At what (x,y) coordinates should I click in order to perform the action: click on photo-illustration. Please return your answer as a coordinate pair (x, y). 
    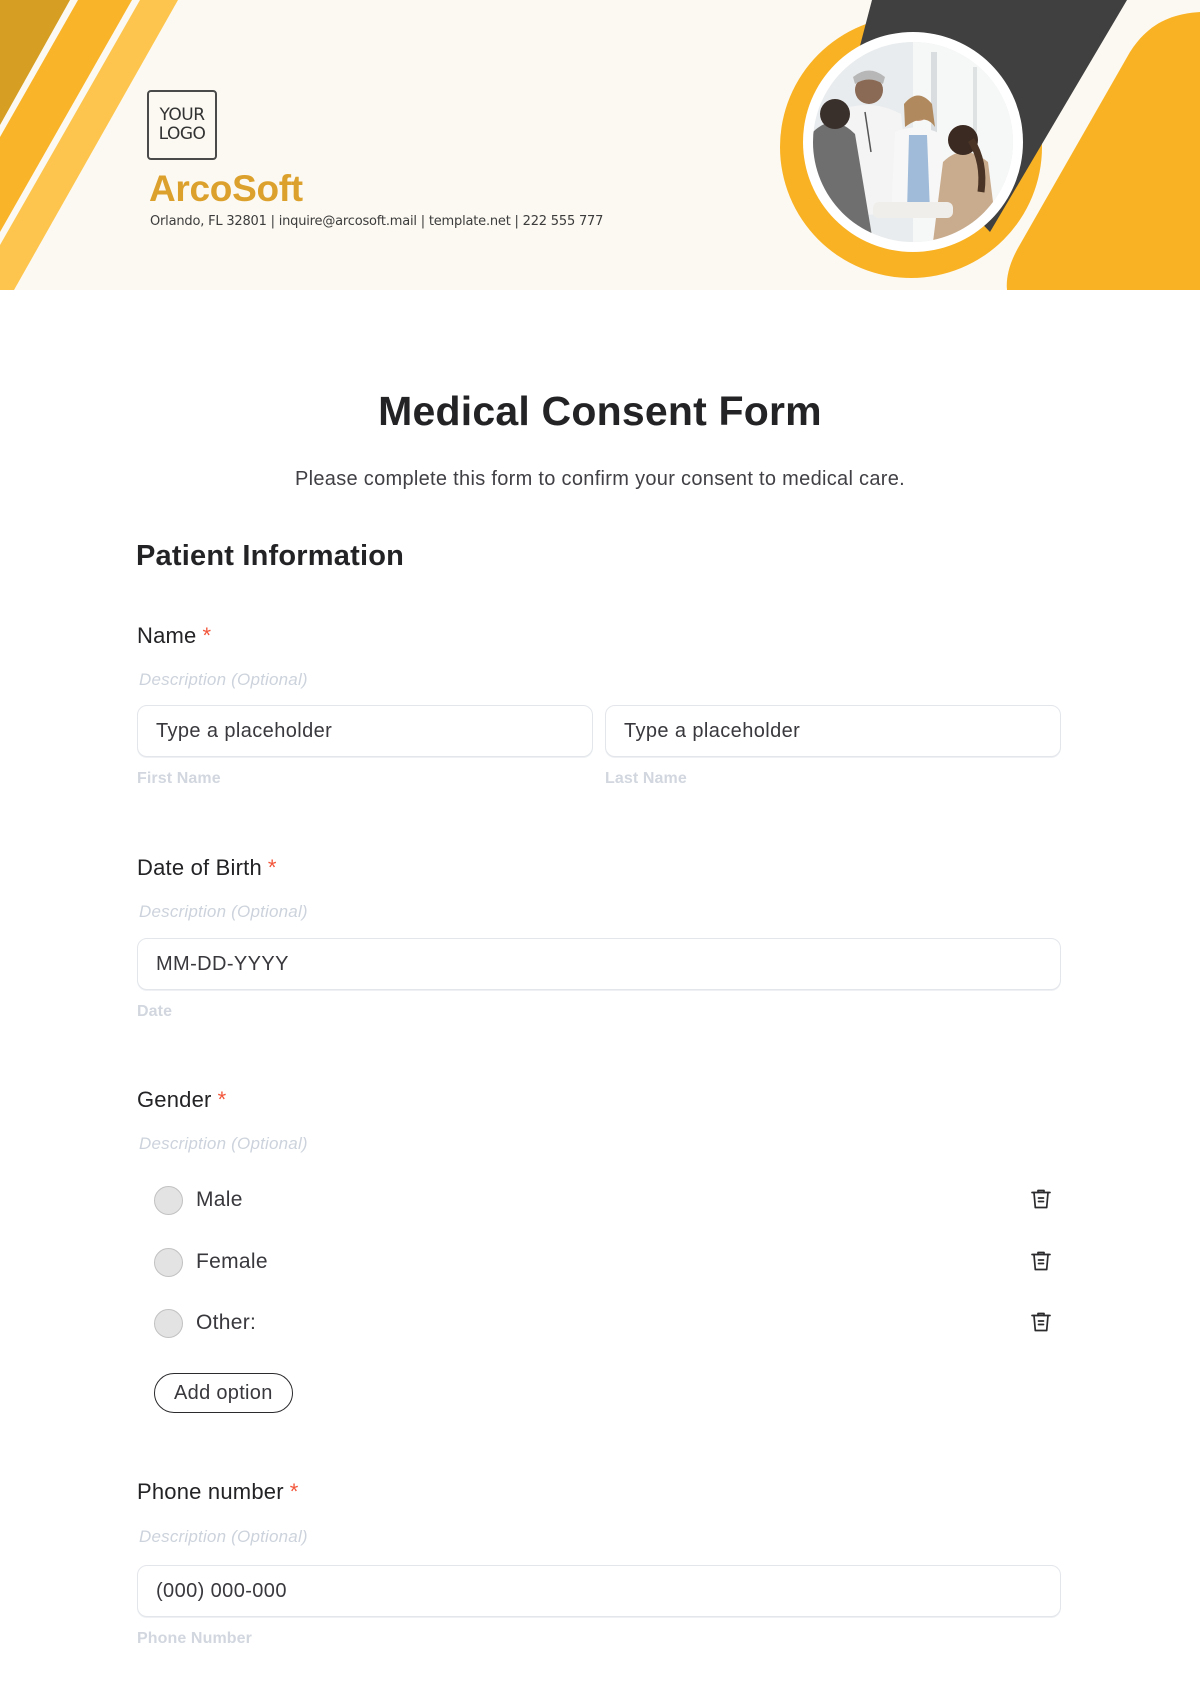
    Looking at the image, I should click on (913, 142).